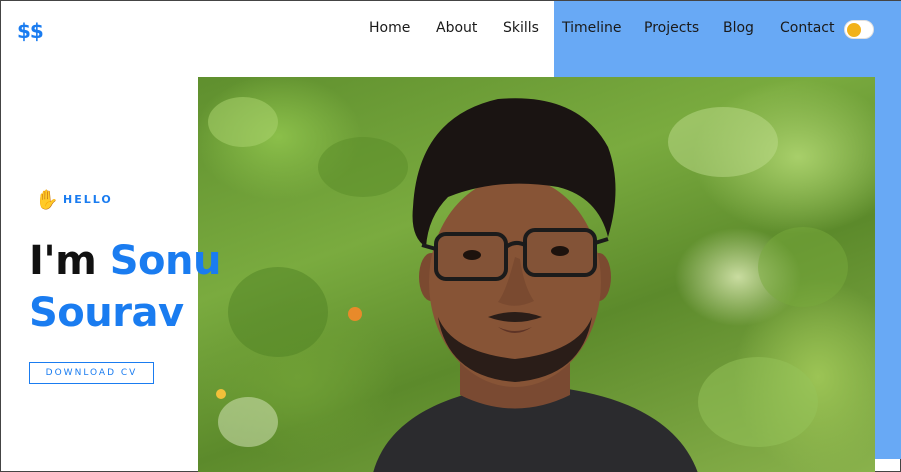 The height and width of the screenshot is (472, 901). I want to click on first-name-text: Sonu, so click(165, 261).